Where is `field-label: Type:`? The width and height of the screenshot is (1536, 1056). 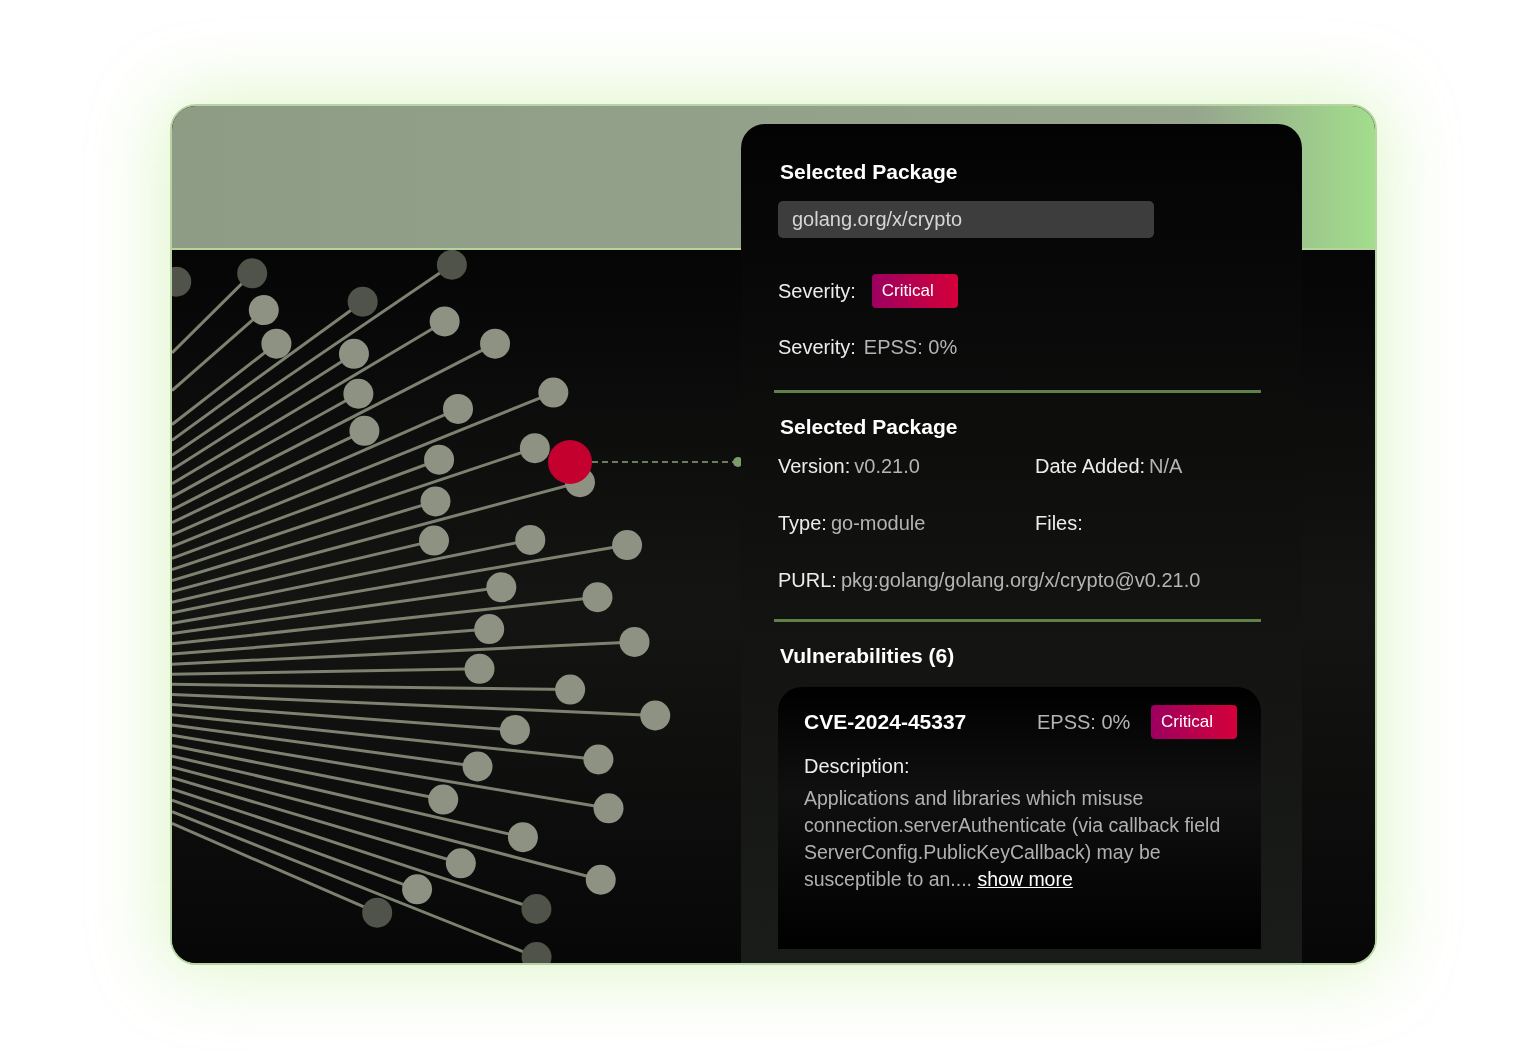 field-label: Type: is located at coordinates (802, 523).